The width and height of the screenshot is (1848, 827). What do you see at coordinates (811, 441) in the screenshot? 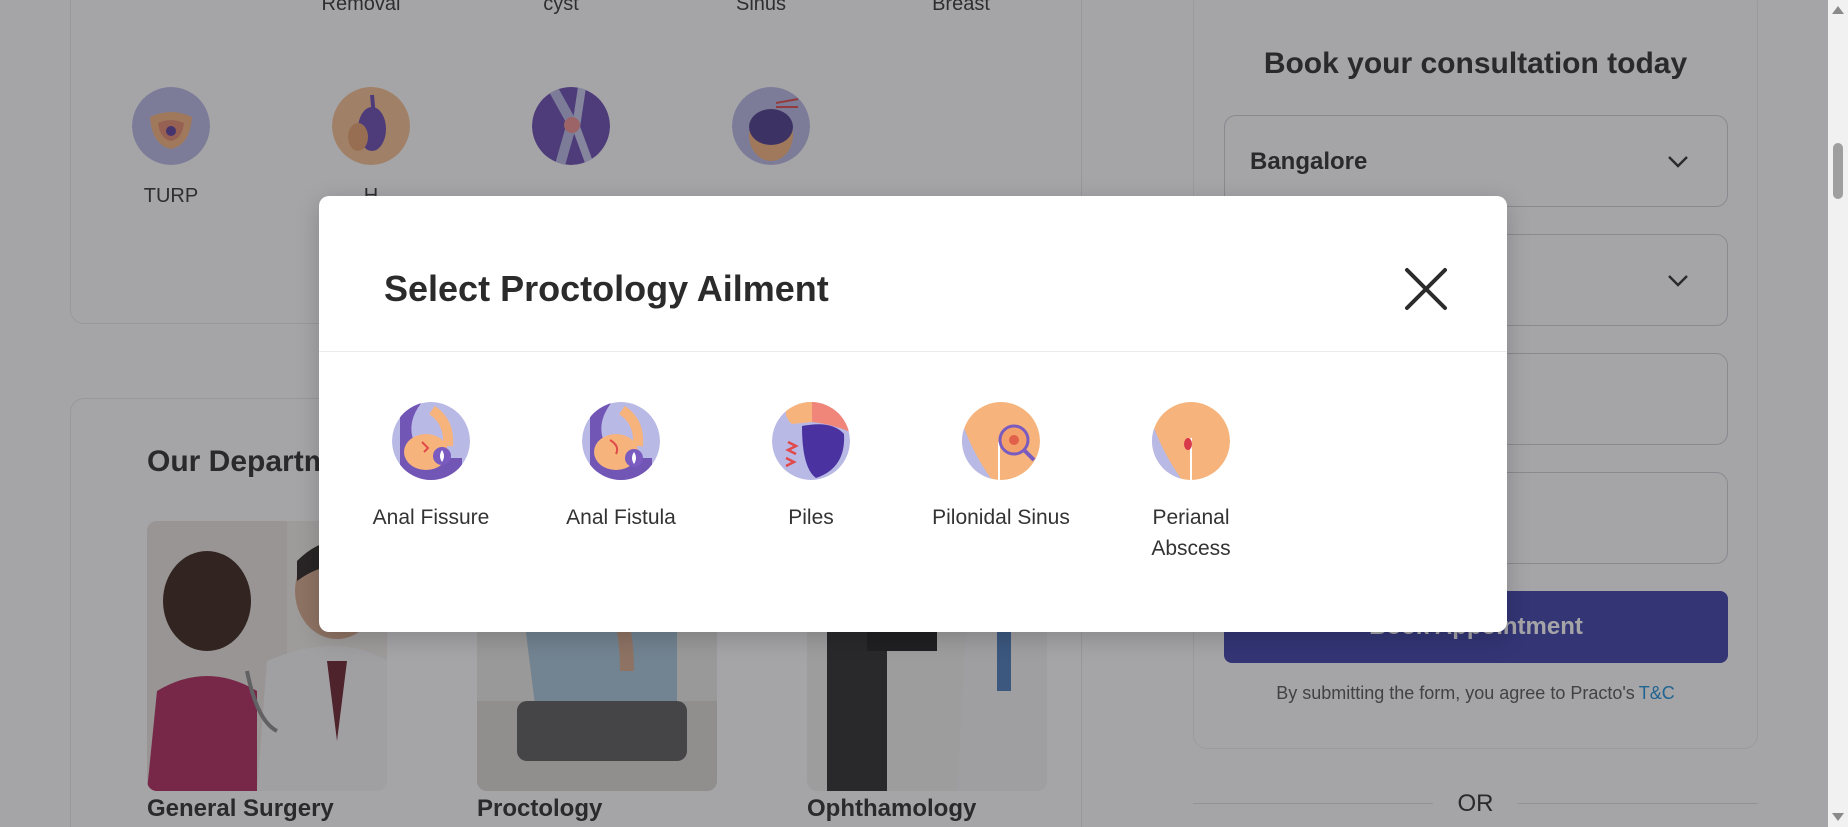
I see `piles-icon` at bounding box center [811, 441].